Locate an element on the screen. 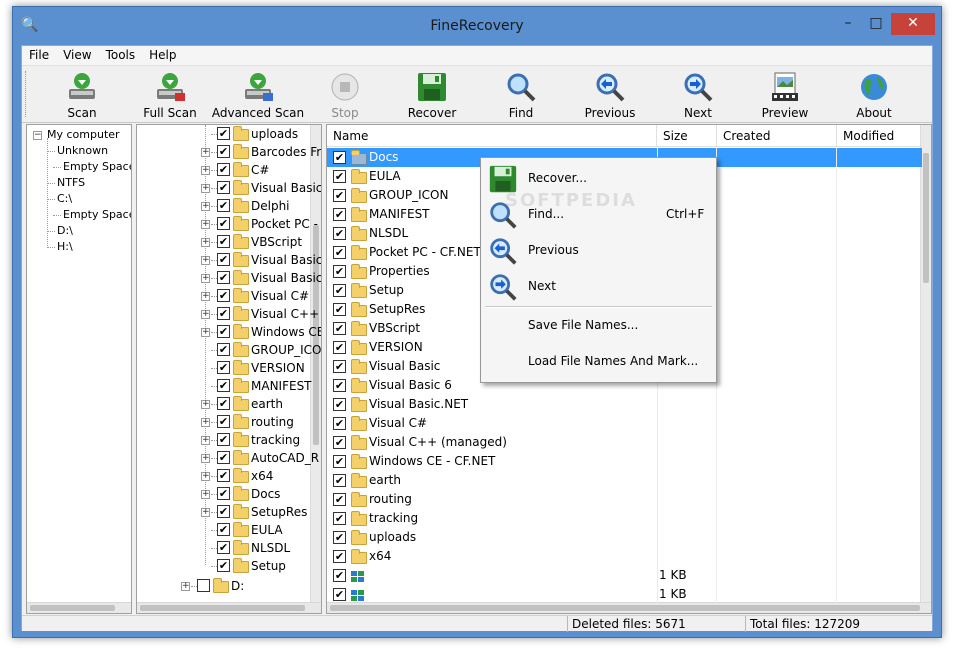 This screenshot has width=960, height=658. folder-tree-hscroll is located at coordinates (229, 607).